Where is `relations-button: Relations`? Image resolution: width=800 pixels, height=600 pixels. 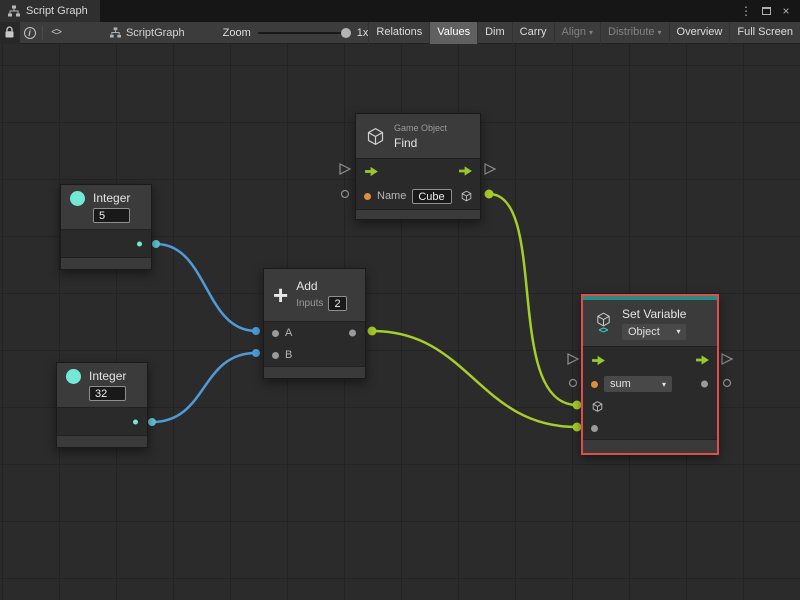
relations-button: Relations is located at coordinates (398, 32).